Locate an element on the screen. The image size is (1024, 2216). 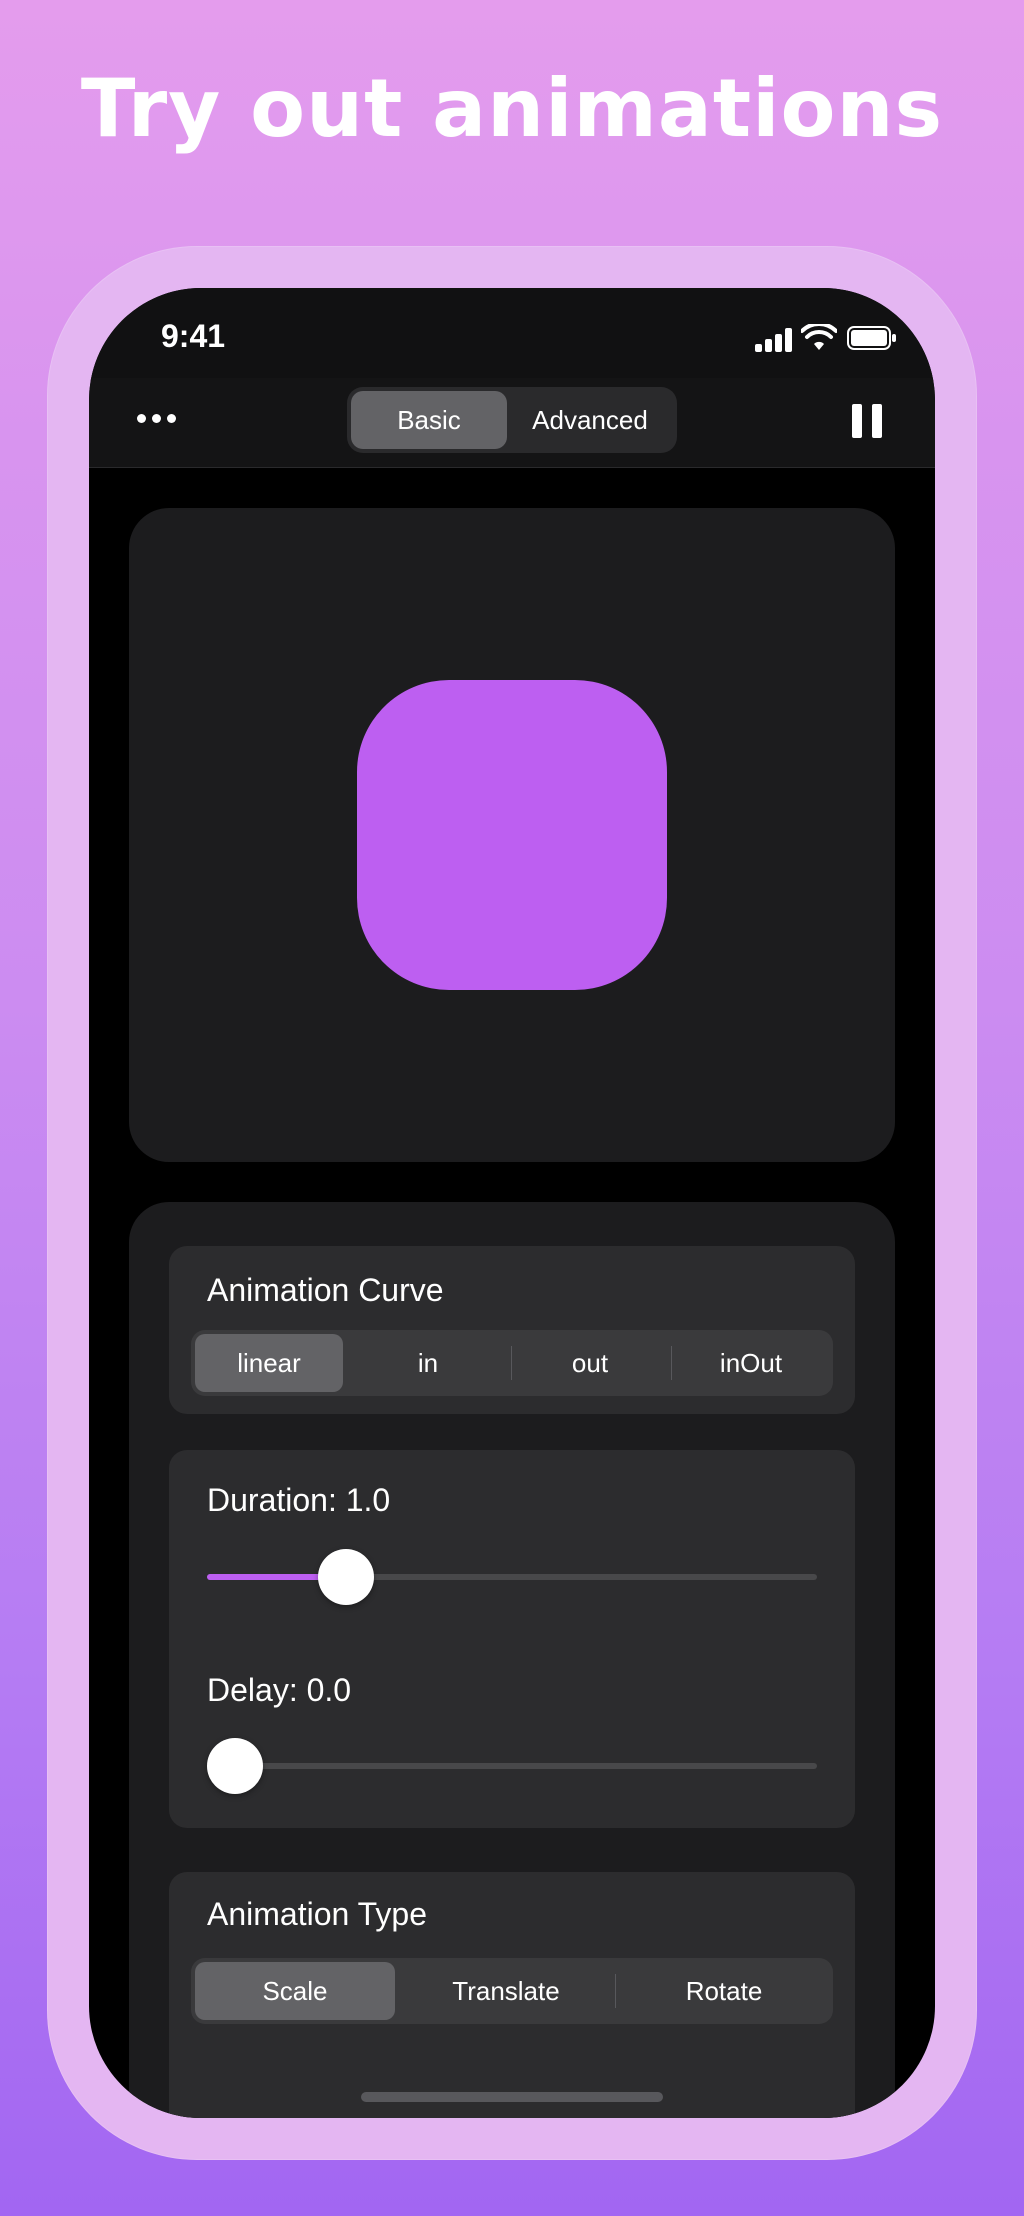
duration-slider-thumb is located at coordinates (345, 1577).